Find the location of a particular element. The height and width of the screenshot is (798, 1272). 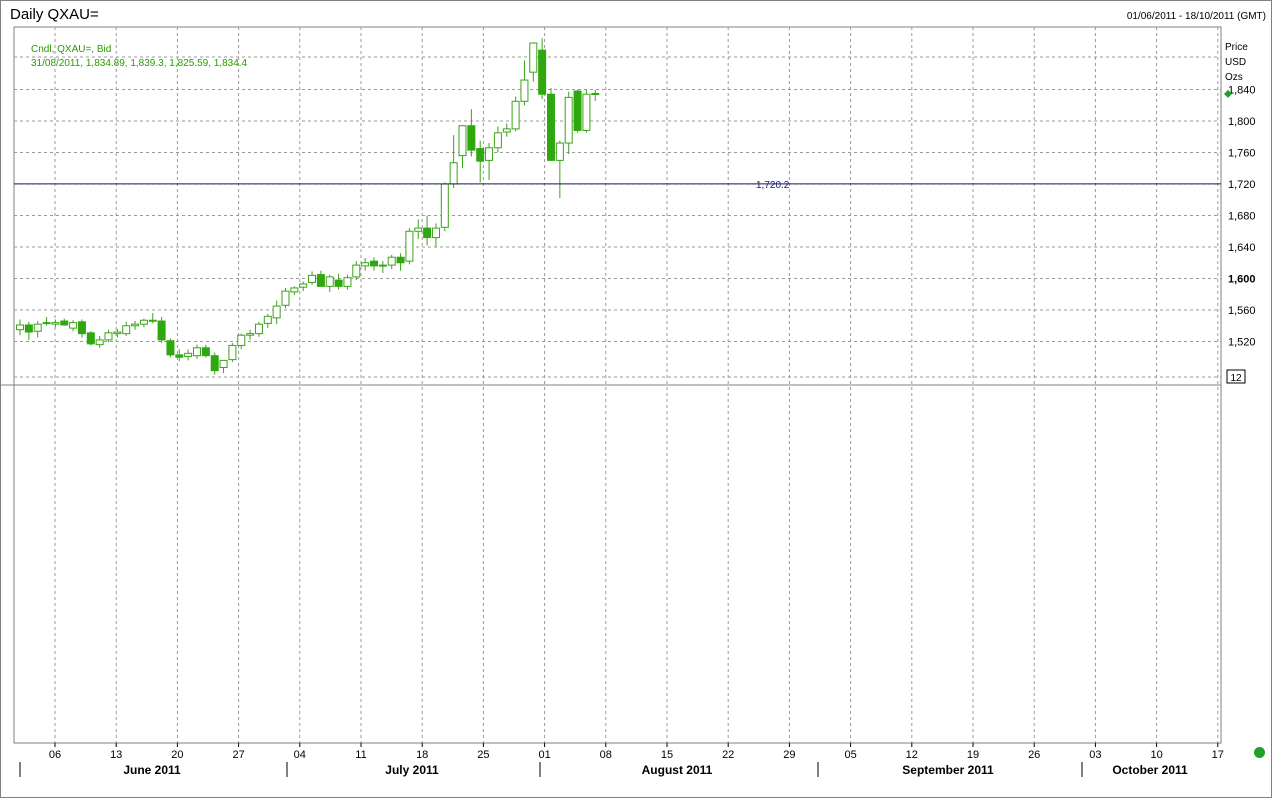

x-tick-label: 22 is located at coordinates (728, 755).